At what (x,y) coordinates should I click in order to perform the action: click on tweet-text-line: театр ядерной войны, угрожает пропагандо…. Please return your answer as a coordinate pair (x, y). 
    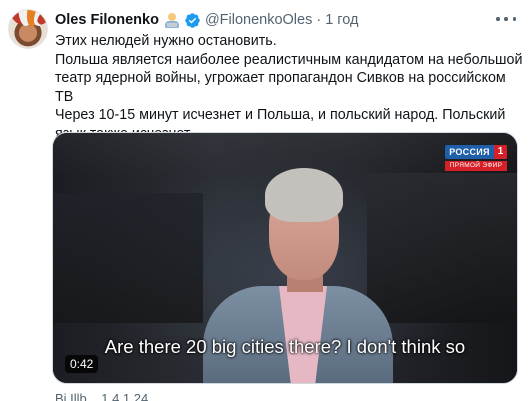
    Looking at the image, I should click on (280, 87).